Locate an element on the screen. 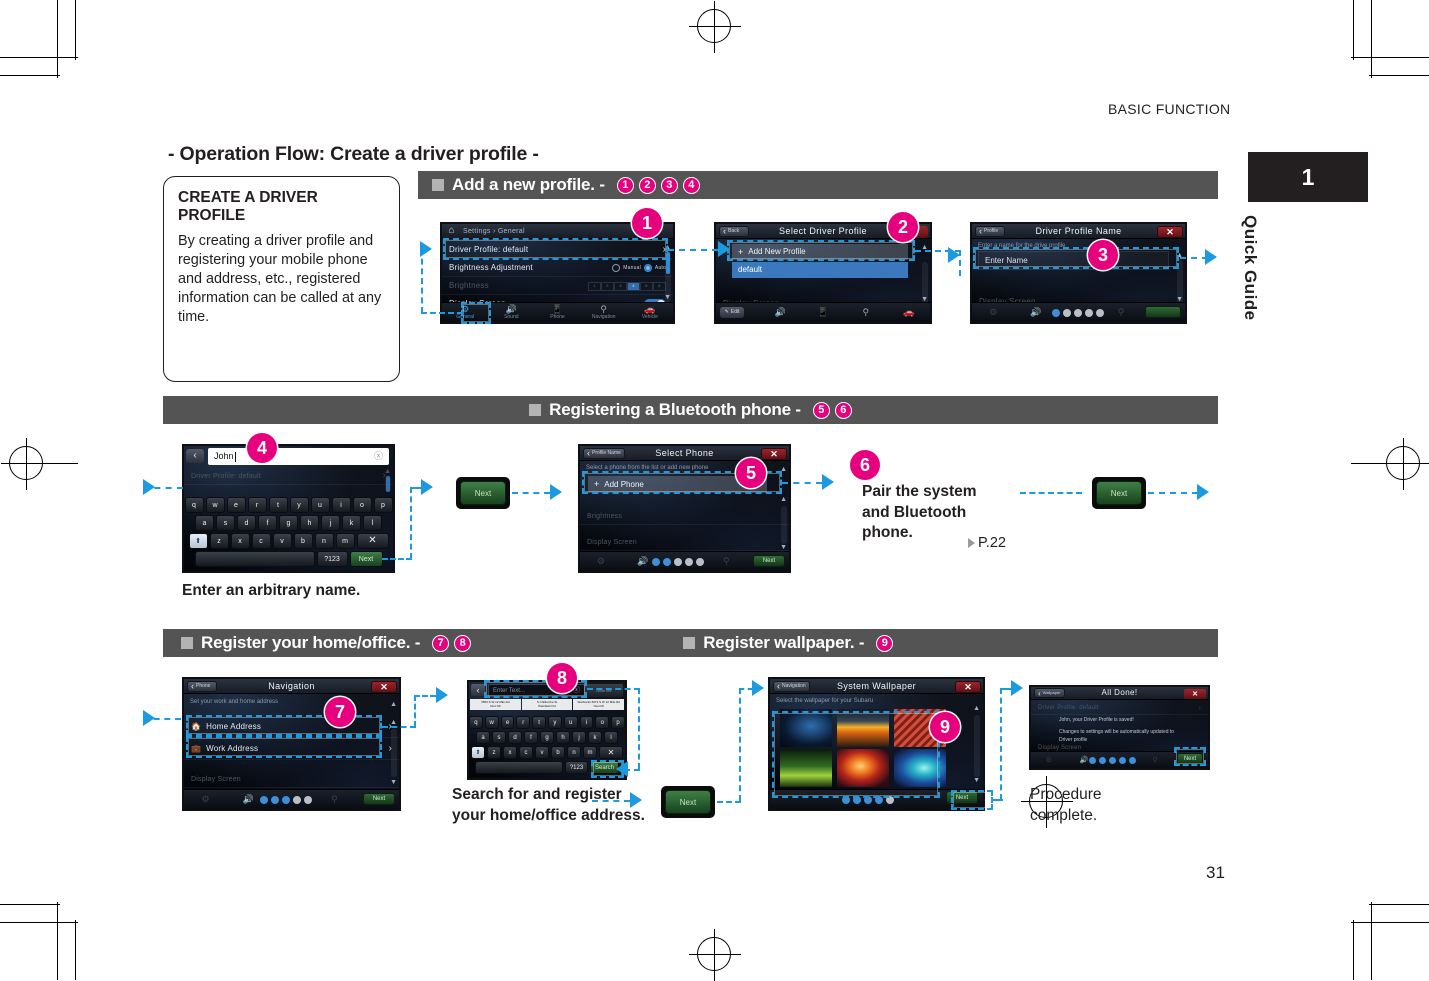 This screenshot has height=981, width=1429. tab-sound: 🔊 Sound is located at coordinates (511, 312).